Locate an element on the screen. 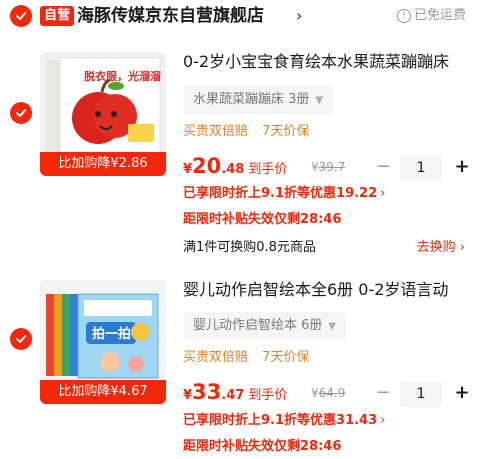  free-shipping-status: ! 已免运费 is located at coordinates (431, 16).